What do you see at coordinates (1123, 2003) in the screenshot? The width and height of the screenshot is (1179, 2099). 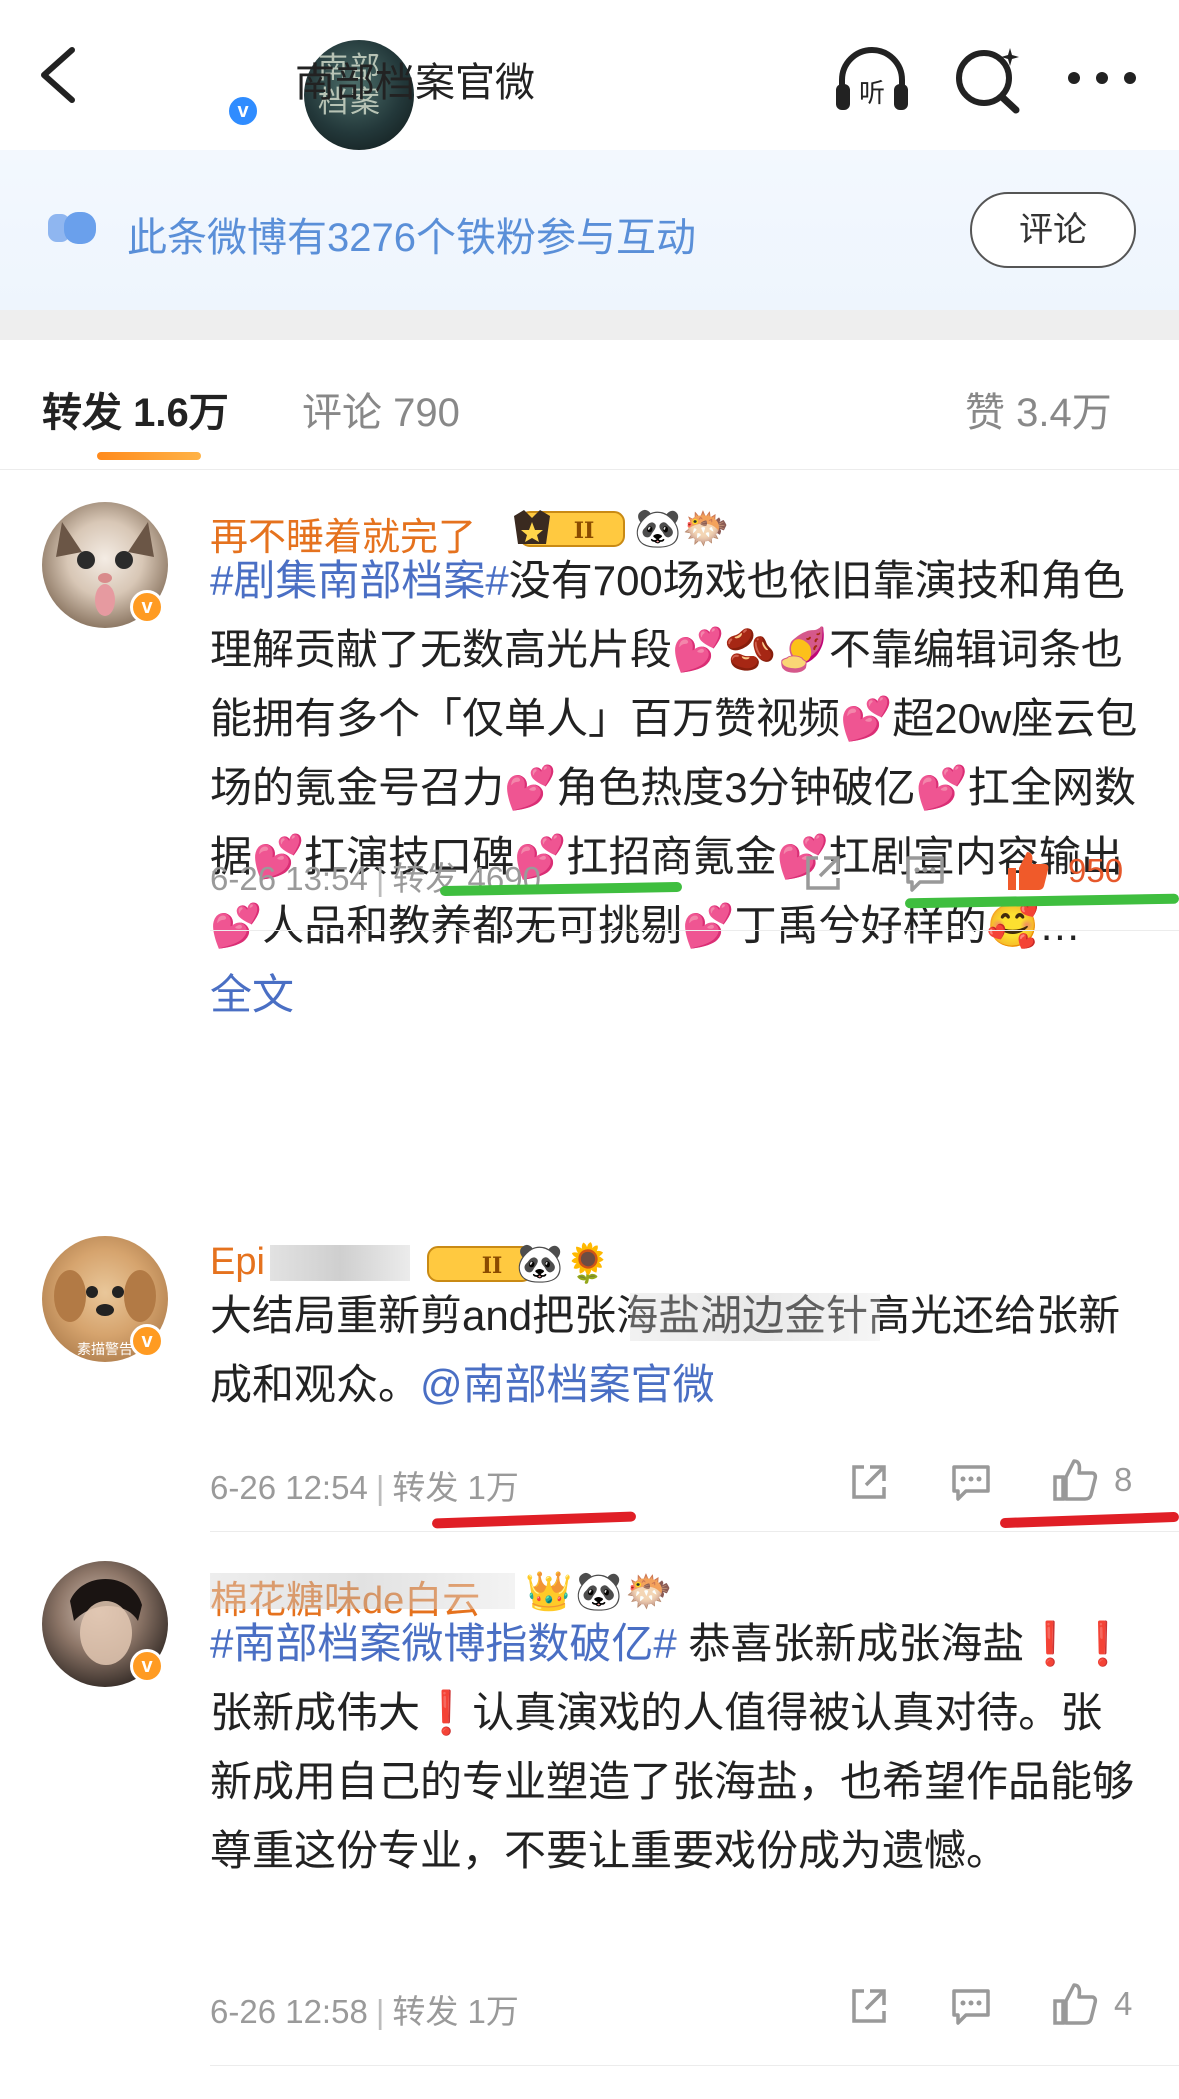 I see `like-count: 4` at bounding box center [1123, 2003].